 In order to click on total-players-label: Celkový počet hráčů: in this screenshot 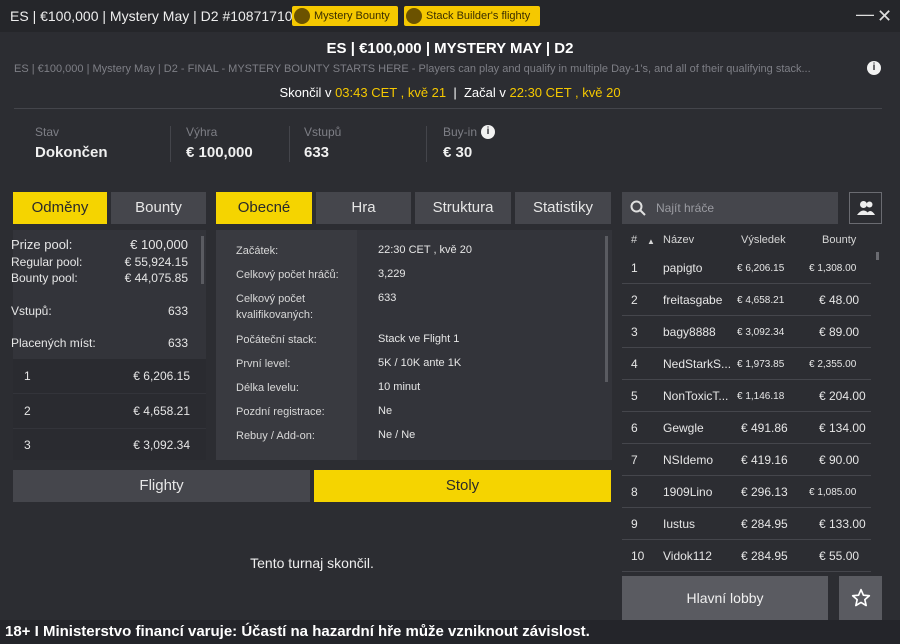, I will do `click(287, 275)`.